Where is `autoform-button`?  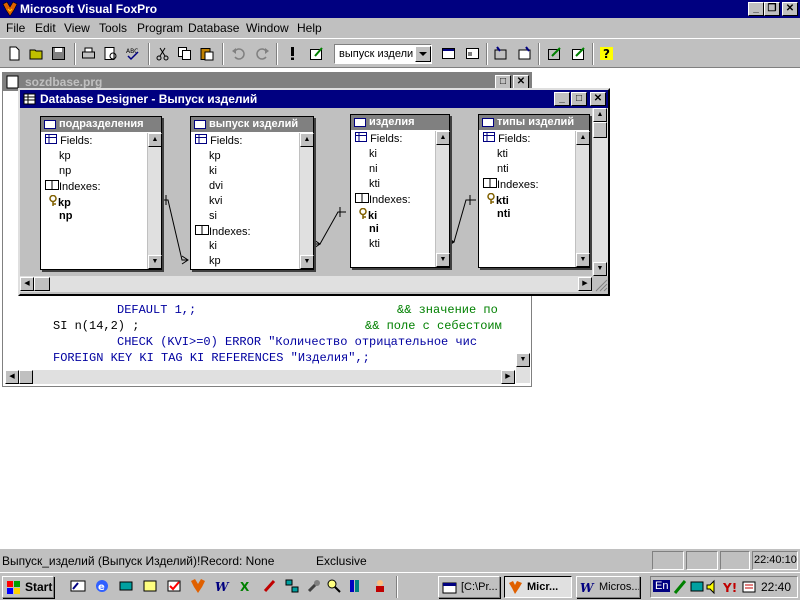
autoform-button is located at coordinates (555, 54).